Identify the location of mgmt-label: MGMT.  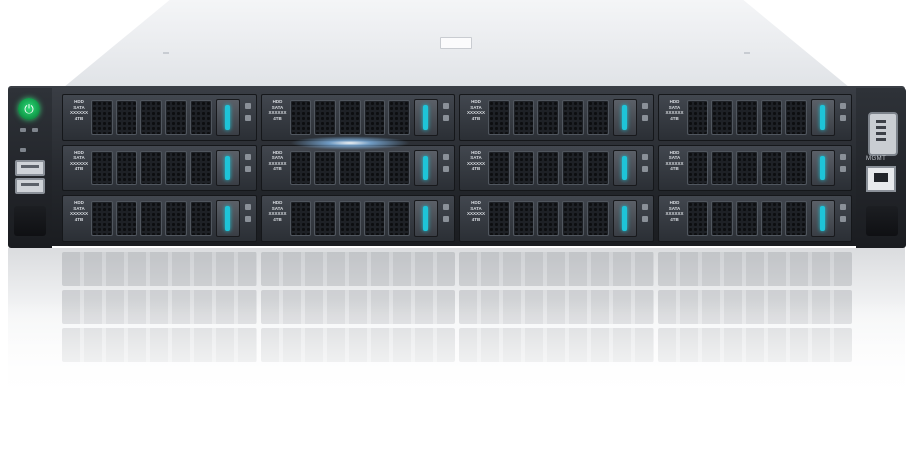
(876, 159).